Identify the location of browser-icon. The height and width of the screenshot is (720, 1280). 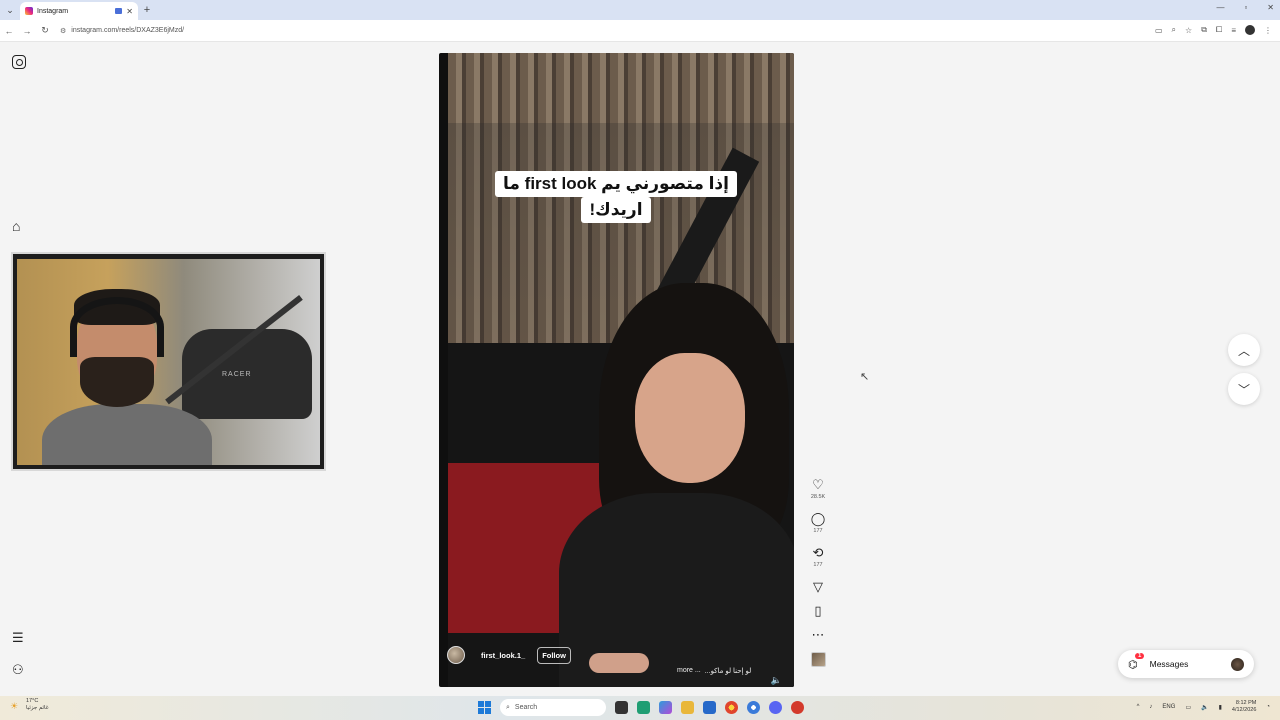
(753, 707).